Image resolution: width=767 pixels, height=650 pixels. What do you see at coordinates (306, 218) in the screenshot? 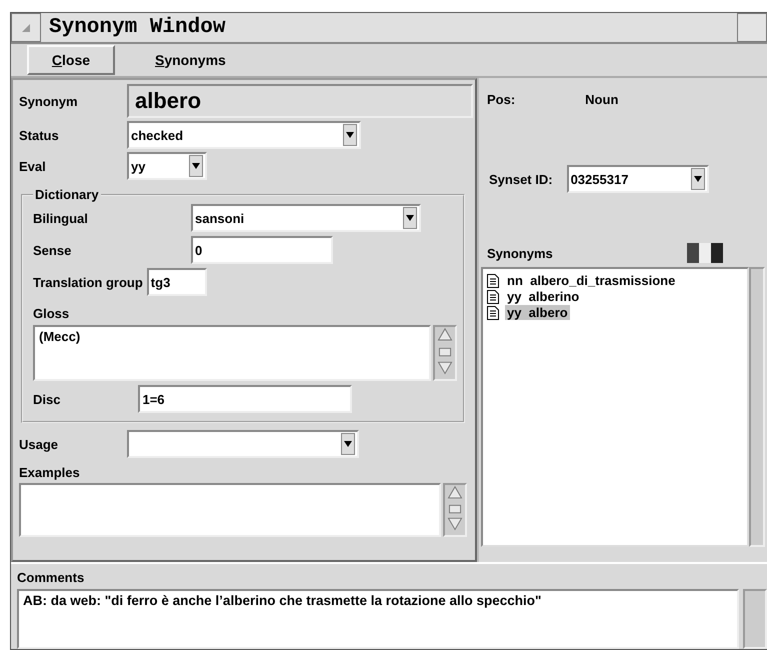
I see `bilingual-dropdown: sansoni` at bounding box center [306, 218].